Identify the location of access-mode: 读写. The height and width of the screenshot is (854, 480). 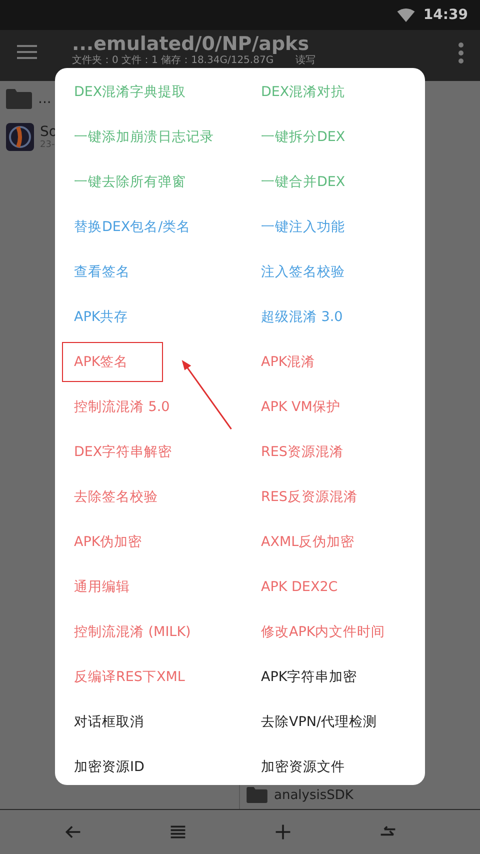
(306, 60).